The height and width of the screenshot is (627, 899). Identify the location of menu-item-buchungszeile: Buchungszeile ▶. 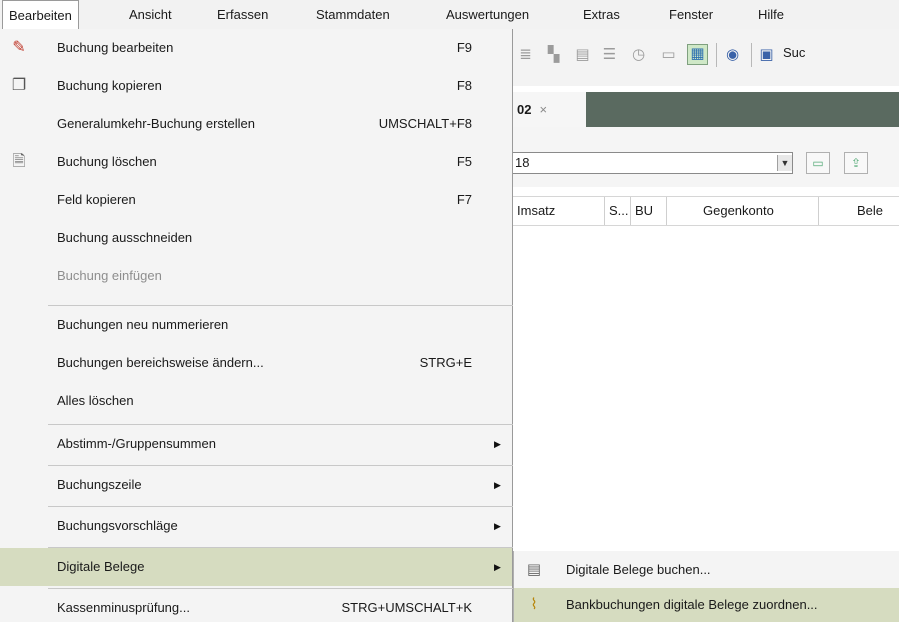
(256, 485).